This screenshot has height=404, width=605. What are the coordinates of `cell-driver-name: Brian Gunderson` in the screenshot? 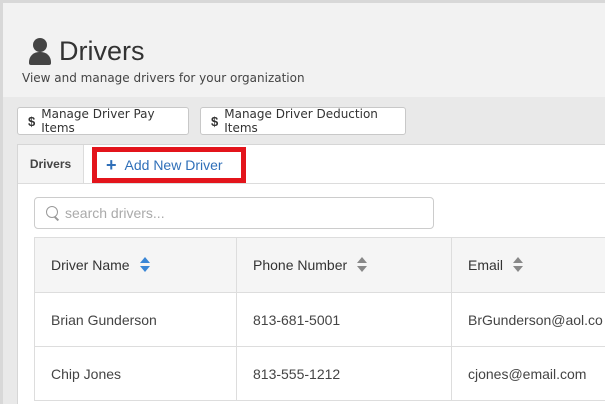 It's located at (135, 319).